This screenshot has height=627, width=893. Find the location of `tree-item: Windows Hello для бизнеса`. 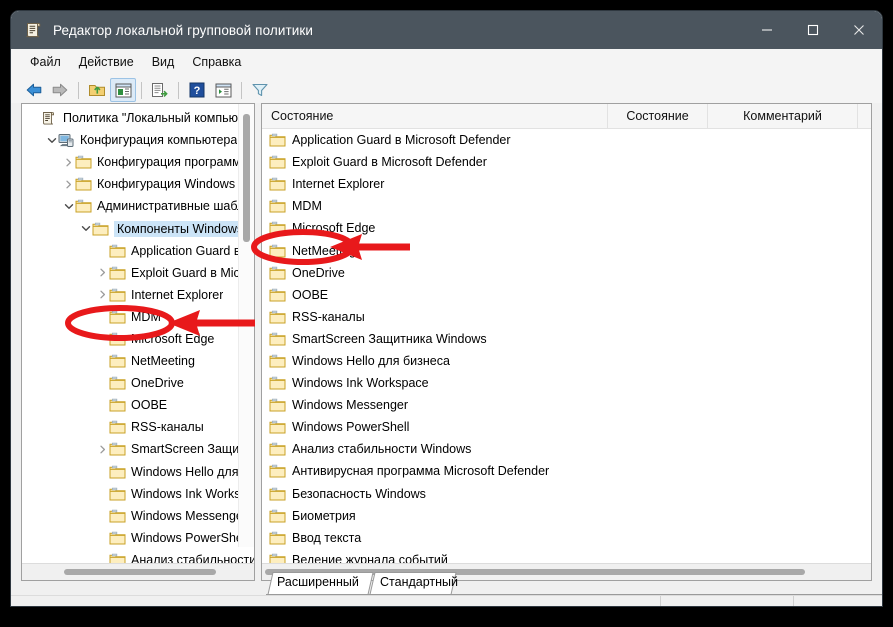

tree-item: Windows Hello для бизнеса is located at coordinates (138, 472).